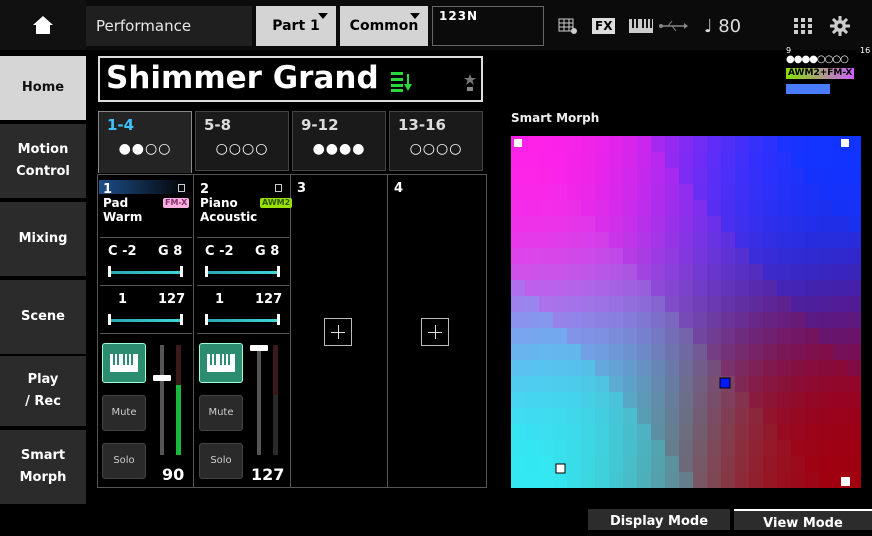 Image resolution: width=872 pixels, height=536 pixels. I want to click on tab-label: 13-16, so click(422, 125).